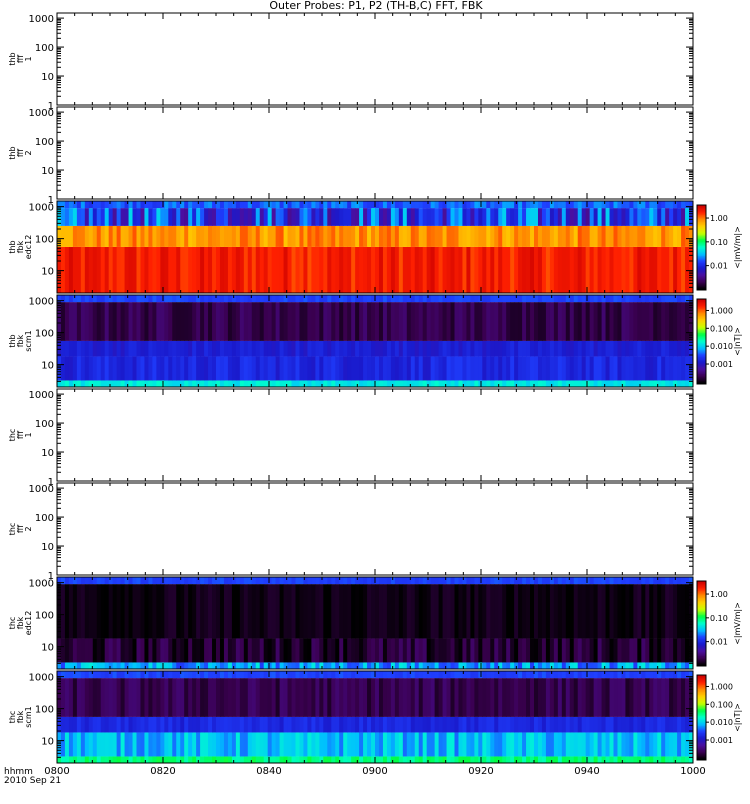  Describe the element at coordinates (47, 77) in the screenshot. I see `y-tick-label: 10` at that location.